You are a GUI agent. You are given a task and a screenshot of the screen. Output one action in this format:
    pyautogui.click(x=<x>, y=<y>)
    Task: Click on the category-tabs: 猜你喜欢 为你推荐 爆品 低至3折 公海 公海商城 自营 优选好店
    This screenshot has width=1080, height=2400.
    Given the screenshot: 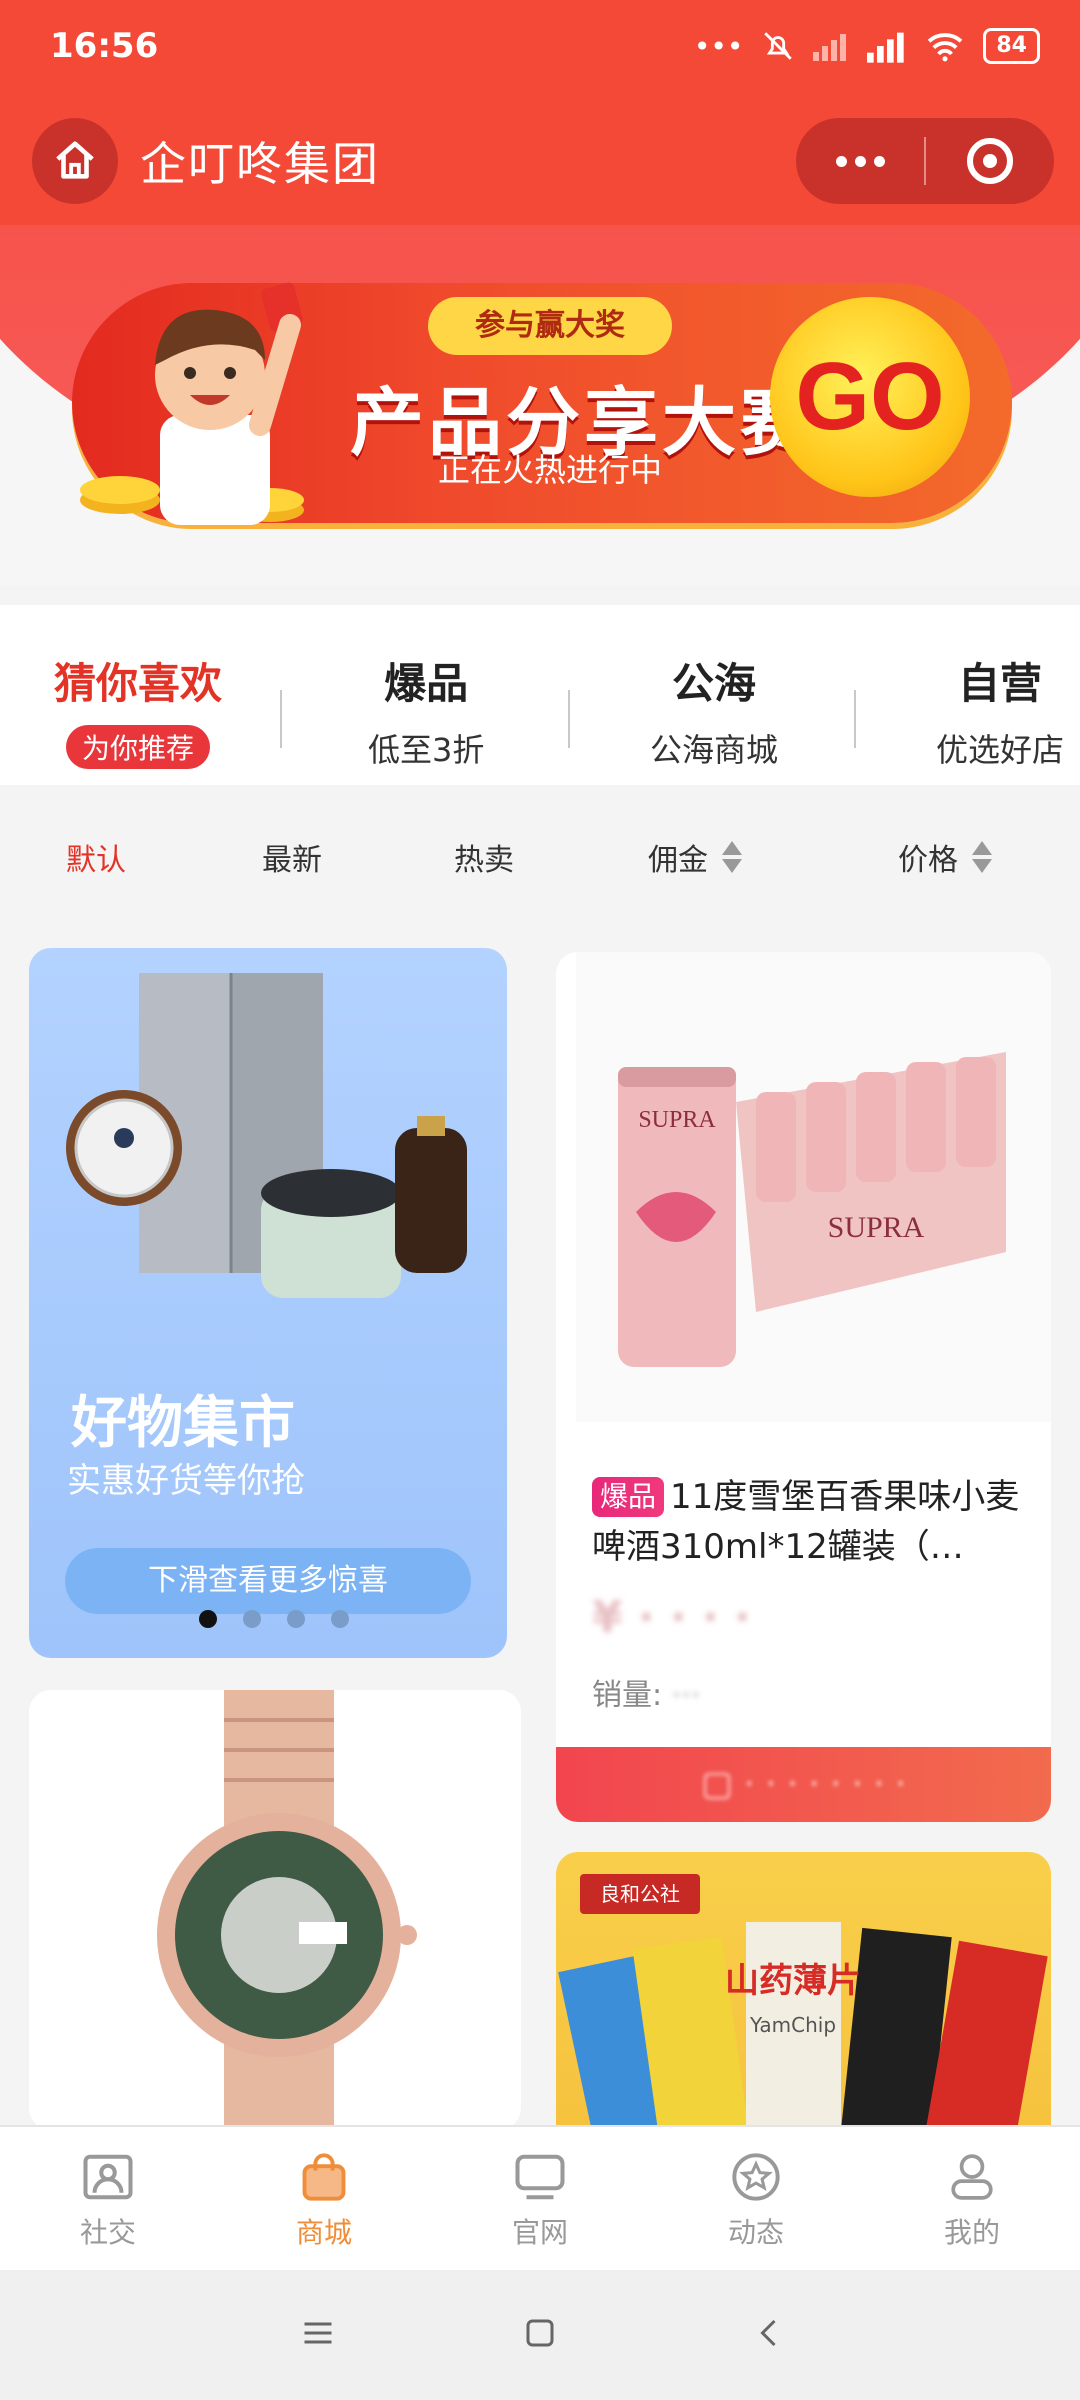 What is the action you would take?
    pyautogui.click(x=540, y=695)
    